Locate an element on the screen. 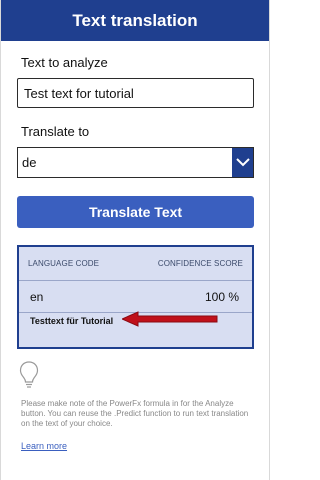 The width and height of the screenshot is (320, 480). chevron-down-icon is located at coordinates (242, 162).